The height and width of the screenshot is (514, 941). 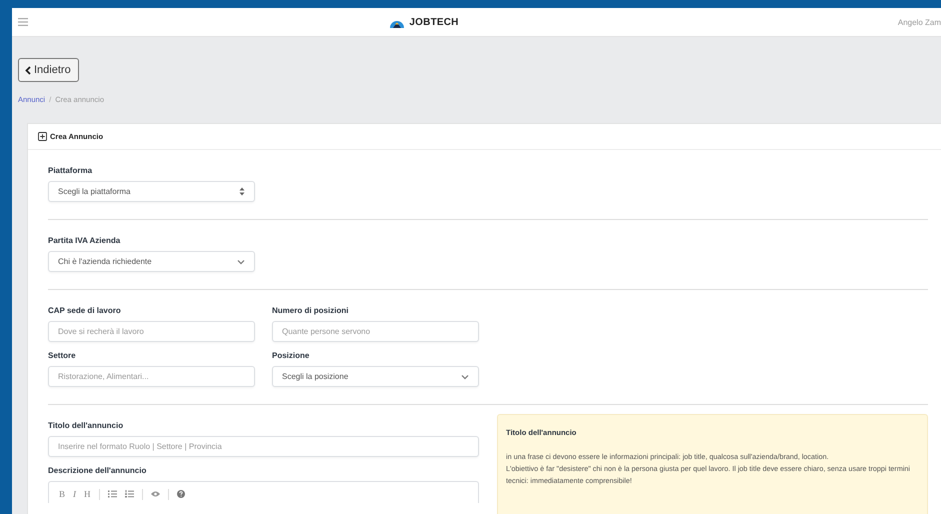 I want to click on field-label: Numero di posizioni, so click(x=311, y=311).